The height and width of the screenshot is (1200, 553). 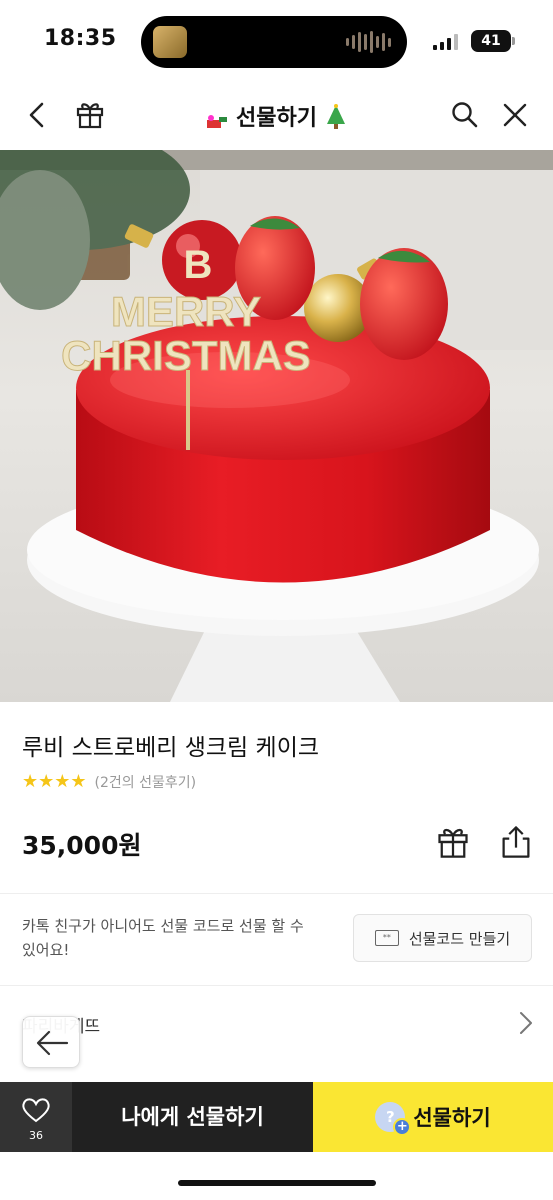 I want to click on create-gift-code-button: ** 선물코드 만들기, so click(x=442, y=938).